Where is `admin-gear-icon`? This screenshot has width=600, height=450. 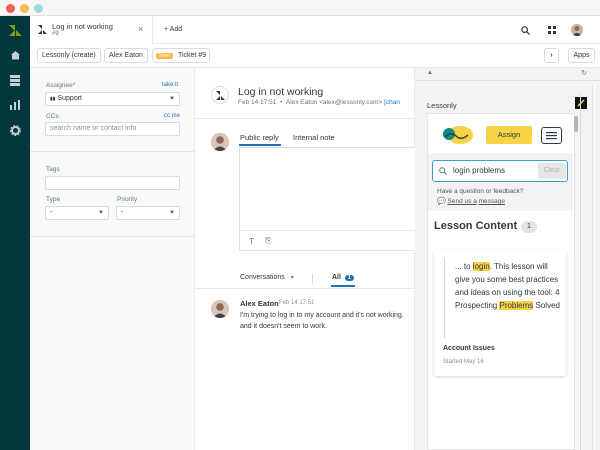 admin-gear-icon is located at coordinates (15, 130).